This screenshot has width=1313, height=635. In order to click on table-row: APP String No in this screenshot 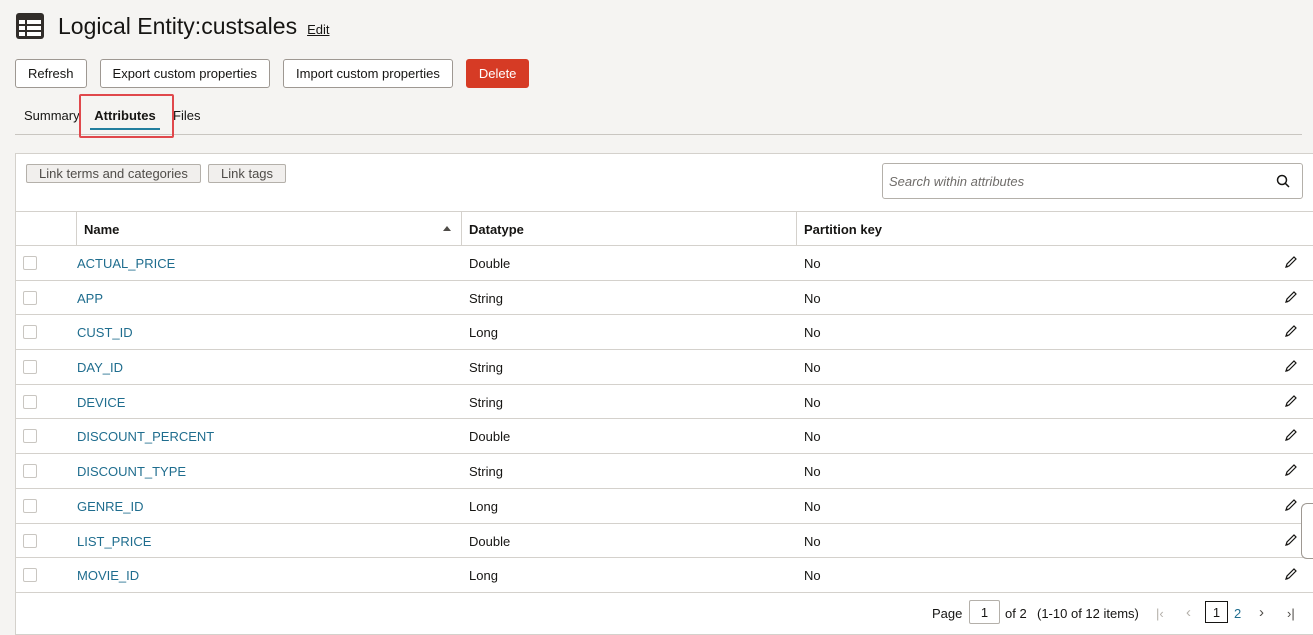, I will do `click(664, 298)`.